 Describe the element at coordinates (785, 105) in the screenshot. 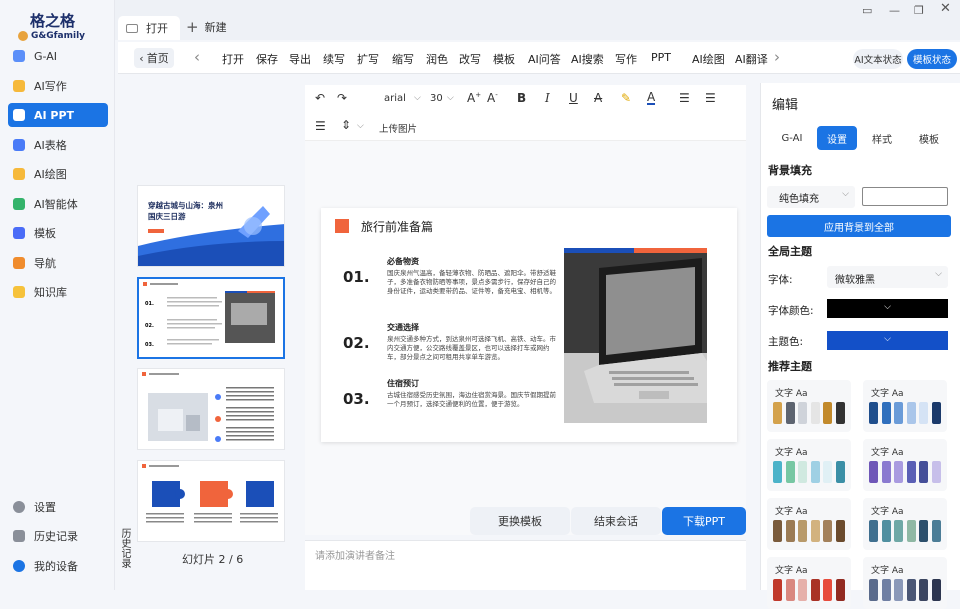

I see `panel-title: 编辑` at that location.